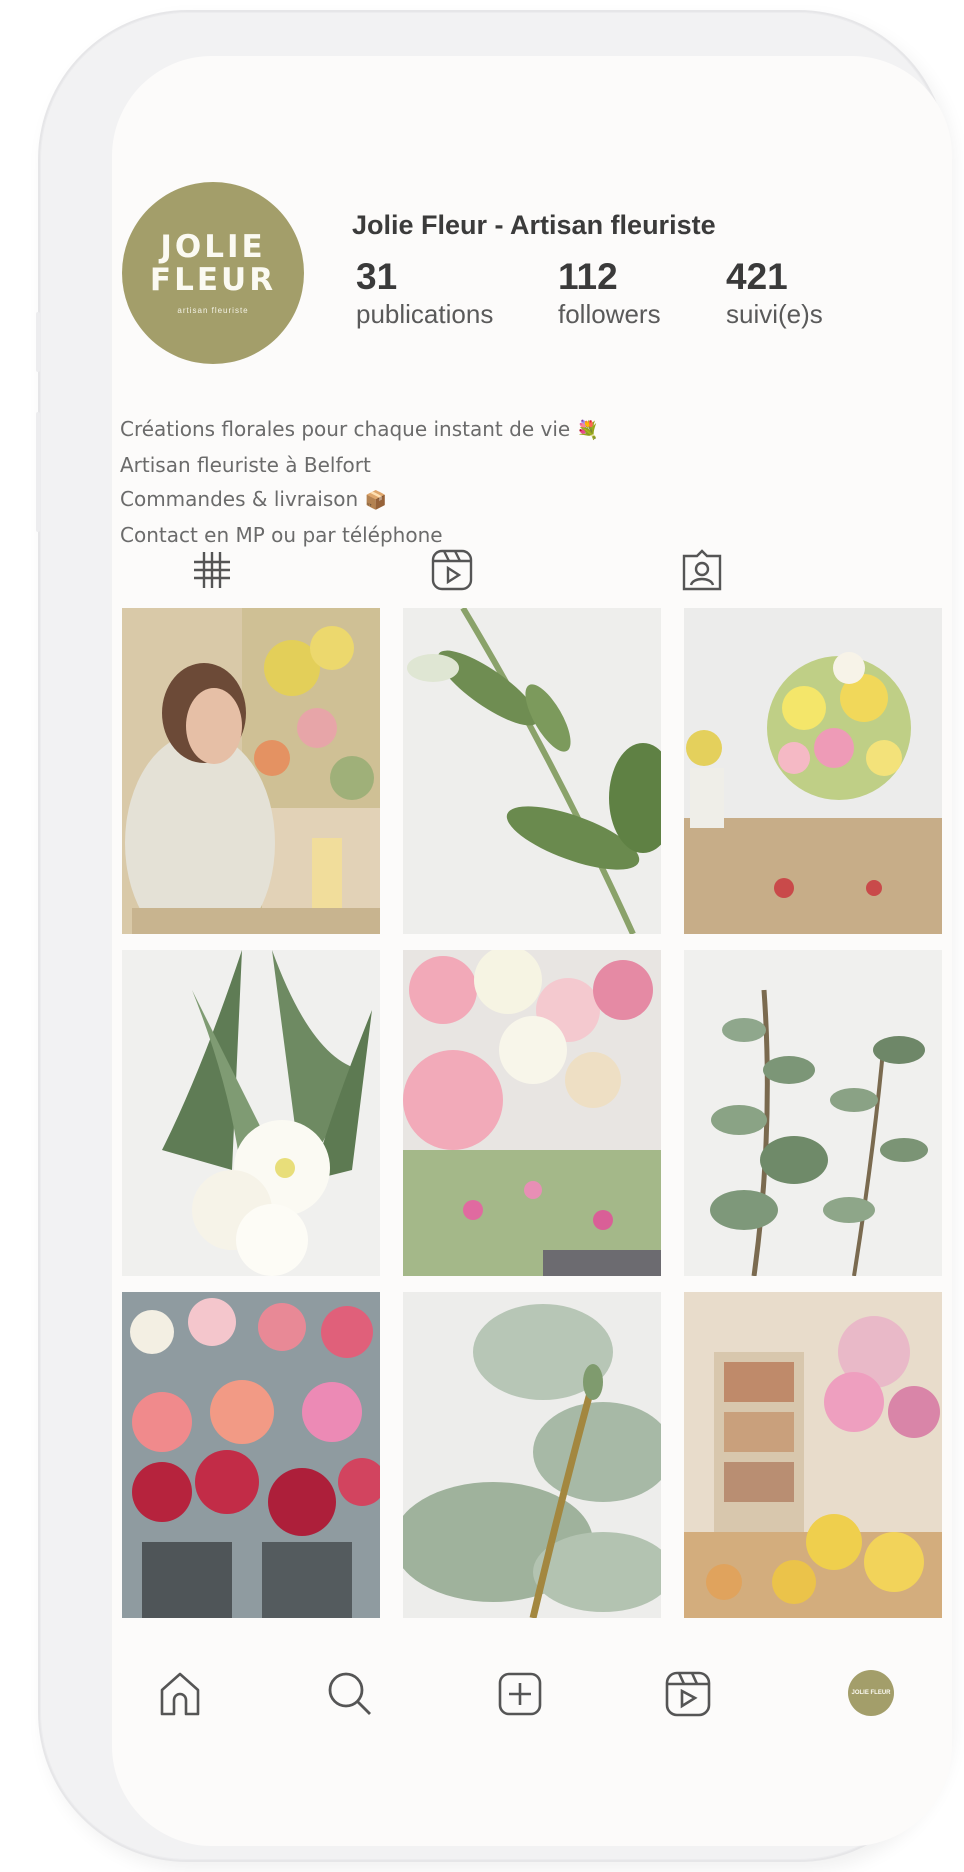 The width and height of the screenshot is (964, 1872). I want to click on stat-label: publications, so click(425, 314).